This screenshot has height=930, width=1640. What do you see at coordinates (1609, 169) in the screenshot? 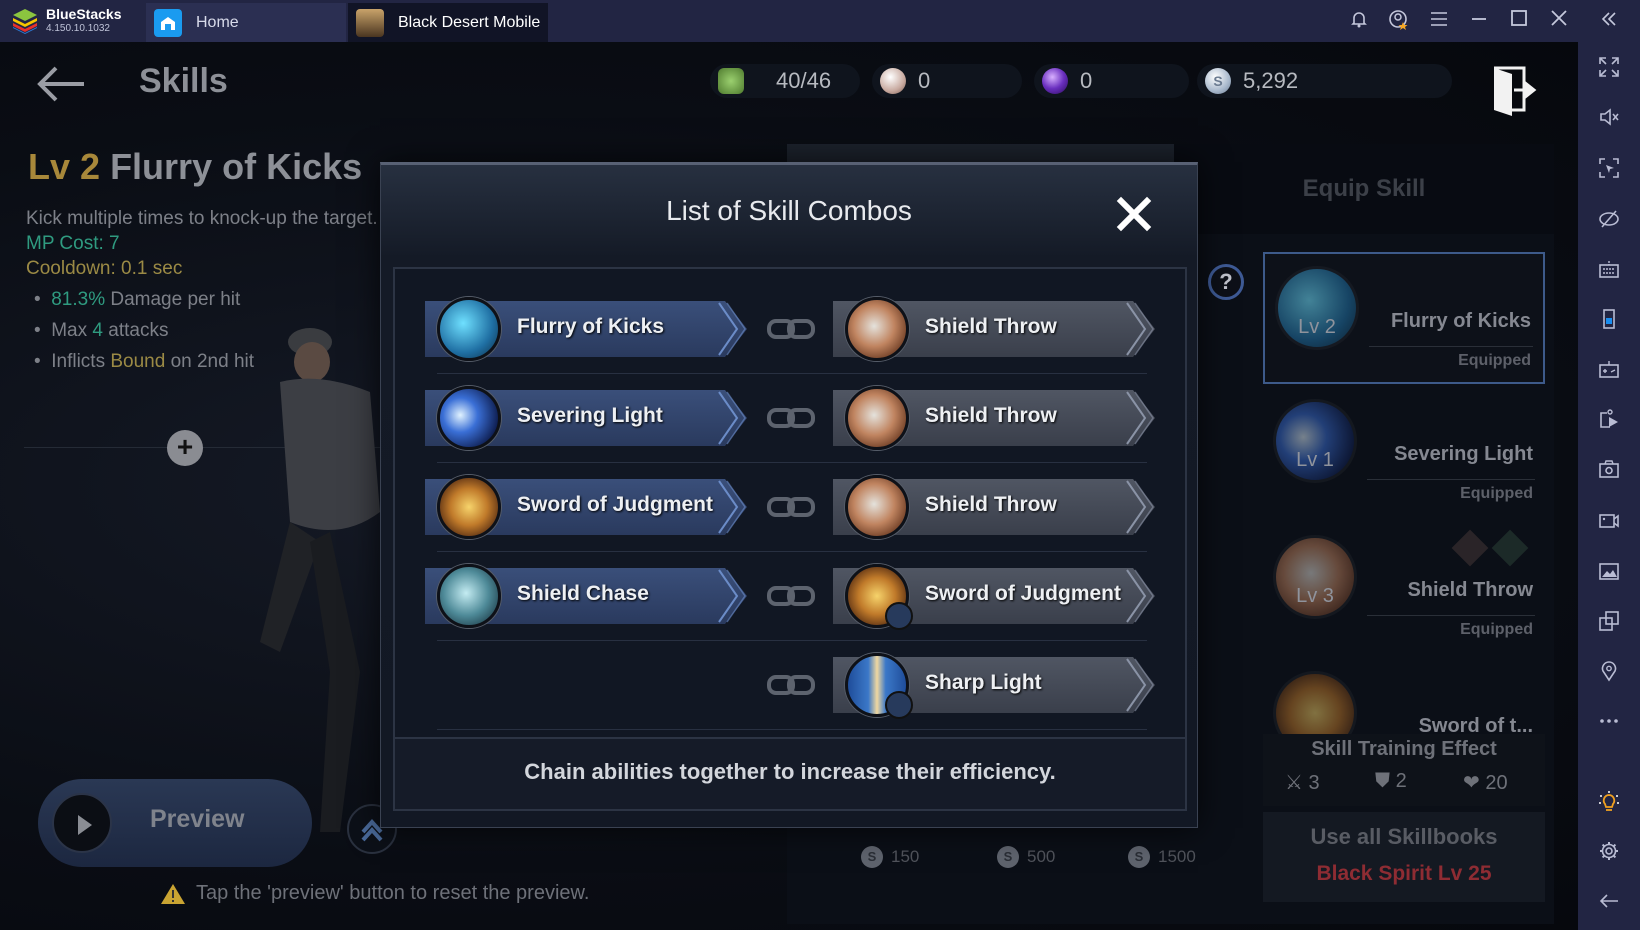
I see `screen-select-icon` at bounding box center [1609, 169].